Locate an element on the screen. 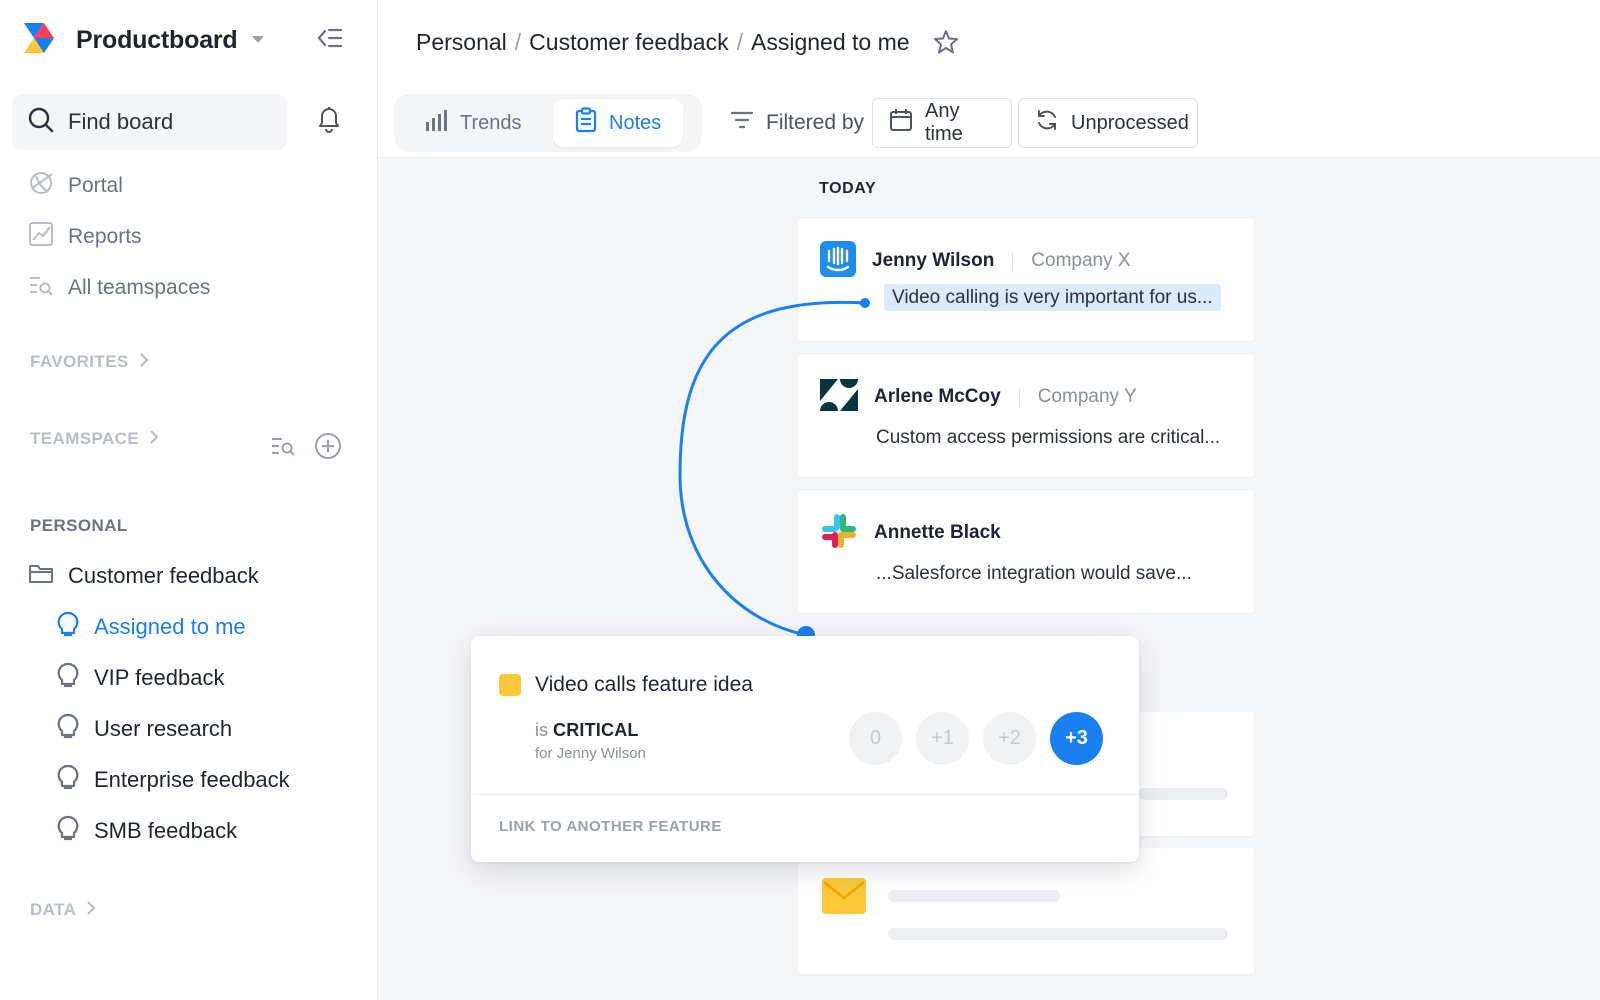 This screenshot has height=1000, width=1600. calendar-icon is located at coordinates (901, 123).